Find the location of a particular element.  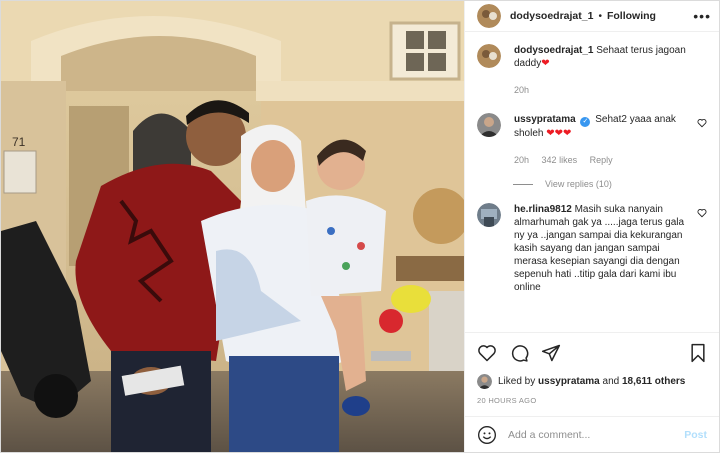

add-comment-bar: Post is located at coordinates (592, 434).